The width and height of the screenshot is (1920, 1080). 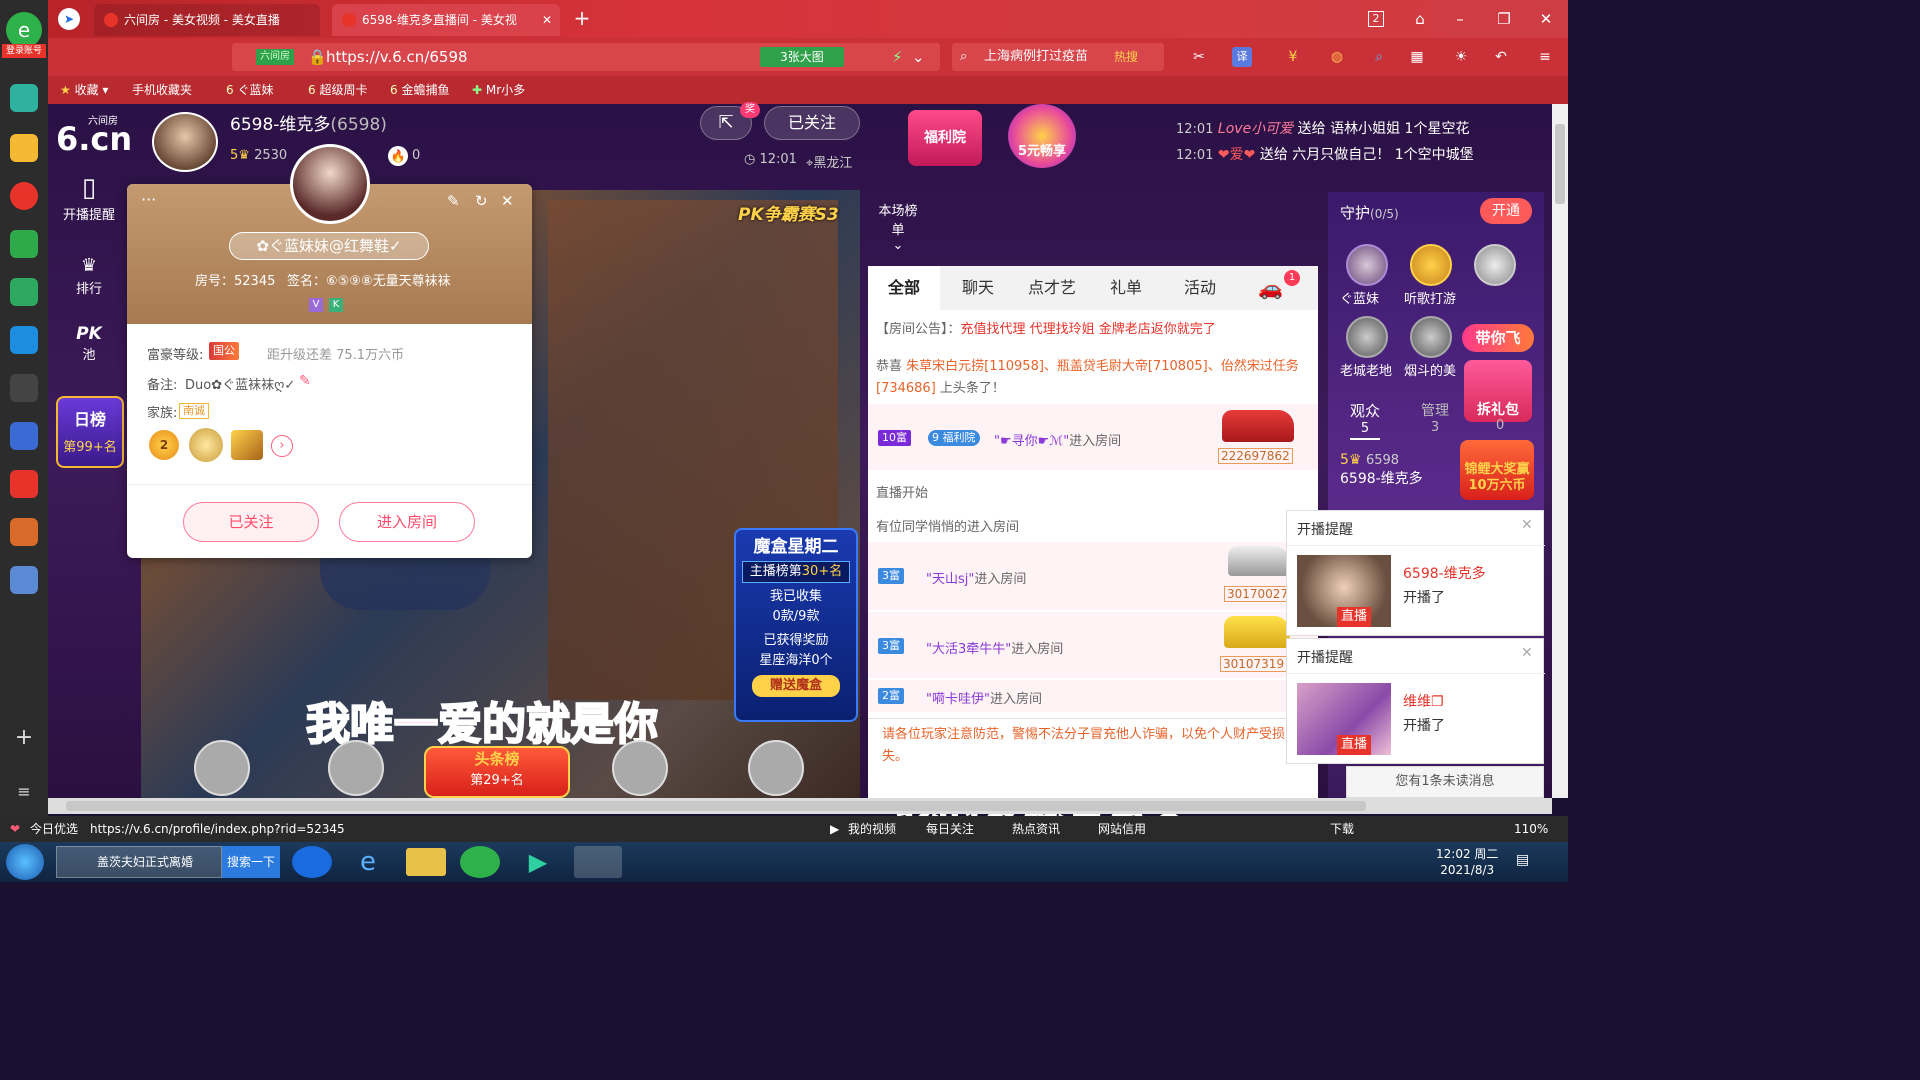 I want to click on medal-star-icon: 2, so click(x=164, y=445).